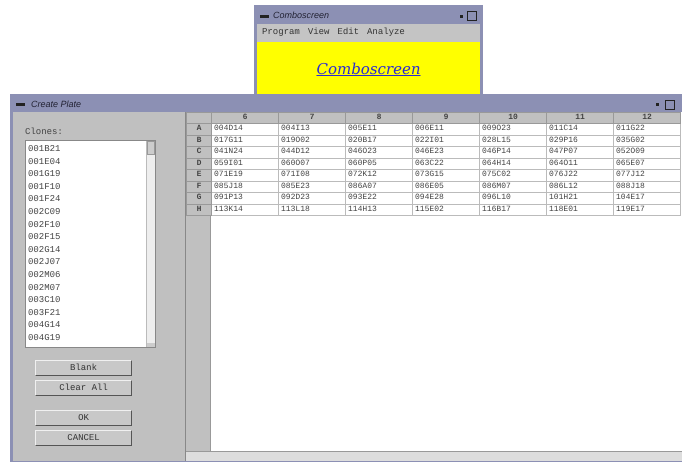 Image resolution: width=682 pixels, height=462 pixels. Describe the element at coordinates (379, 129) in the screenshot. I see `table-cell: 005E11` at that location.